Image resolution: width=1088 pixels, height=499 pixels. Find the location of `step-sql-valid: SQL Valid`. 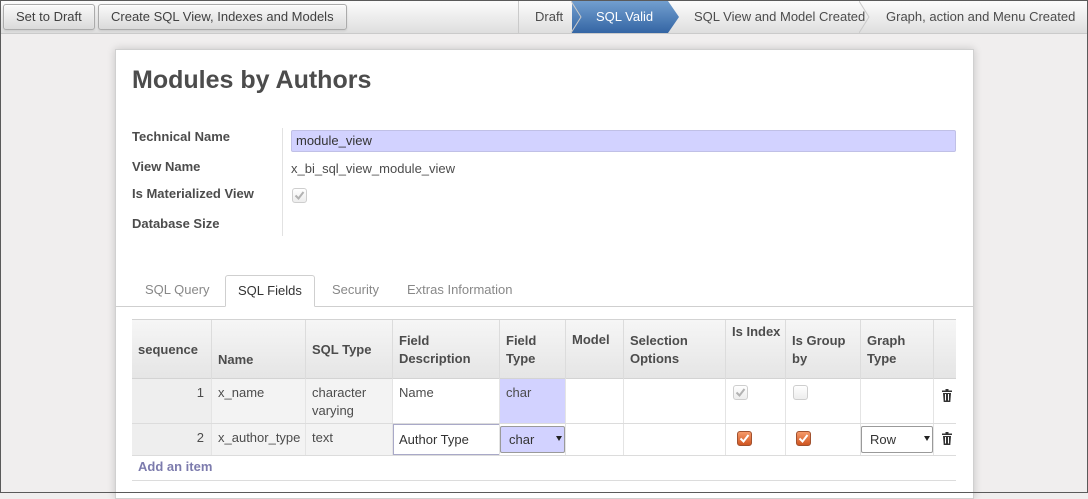

step-sql-valid: SQL Valid is located at coordinates (625, 17).